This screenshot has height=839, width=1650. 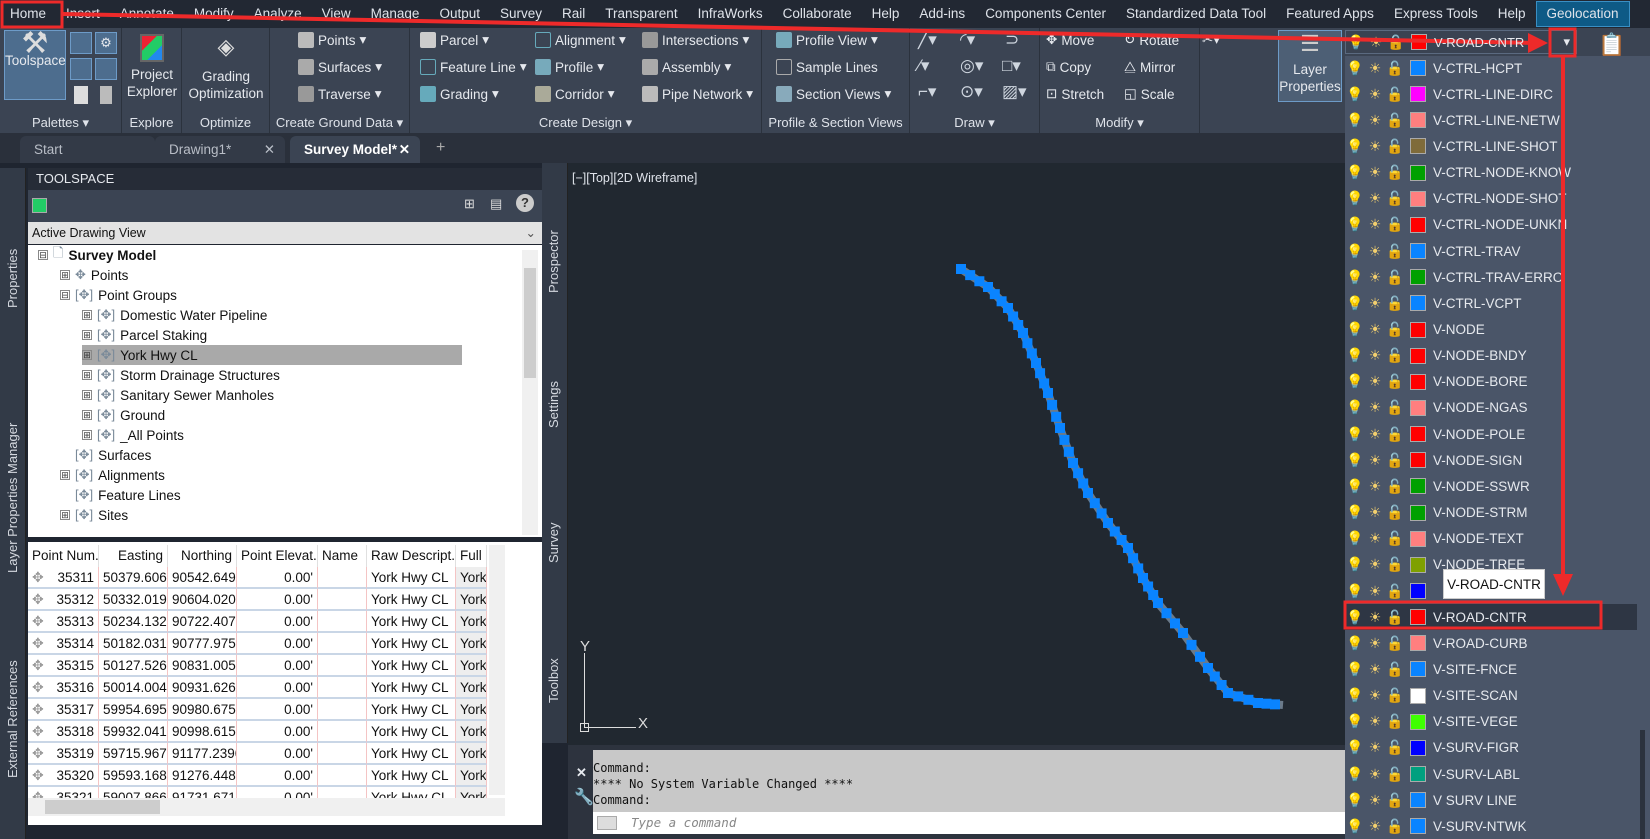 I want to click on layer-row: 💡 ☀ 🔓 V-CTRL-HCPT, so click(x=1490, y=68).